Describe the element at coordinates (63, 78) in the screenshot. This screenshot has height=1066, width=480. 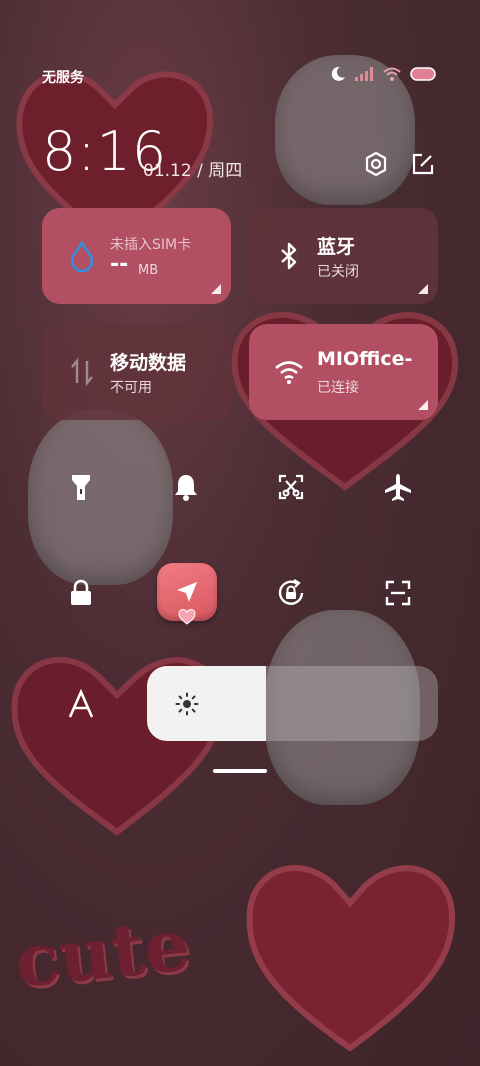
I see `carrier-label: 无服务` at that location.